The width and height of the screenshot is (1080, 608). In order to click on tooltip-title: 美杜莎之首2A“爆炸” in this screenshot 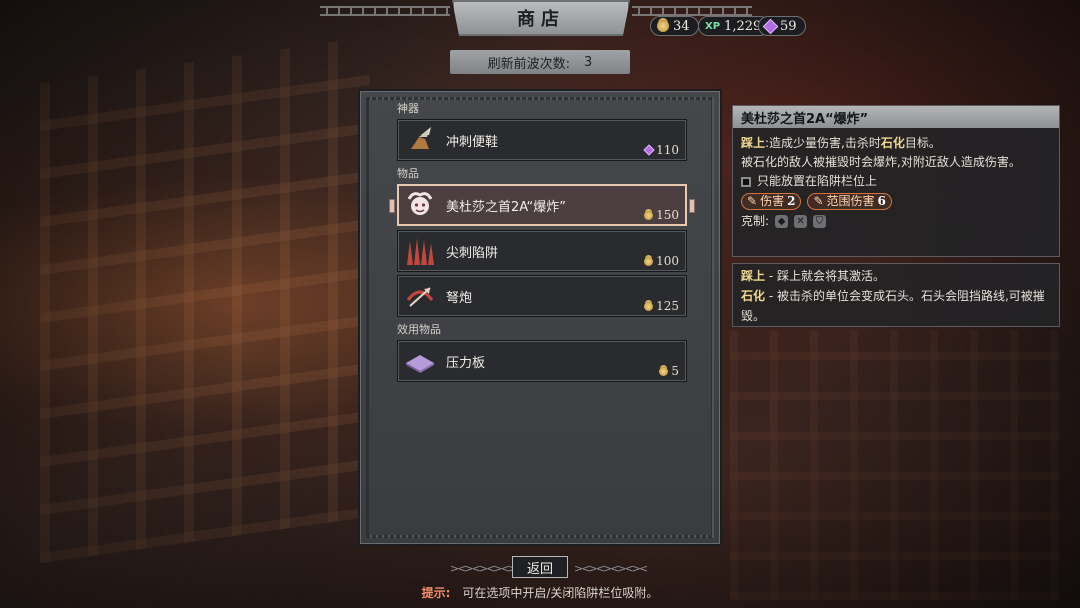, I will do `click(896, 117)`.